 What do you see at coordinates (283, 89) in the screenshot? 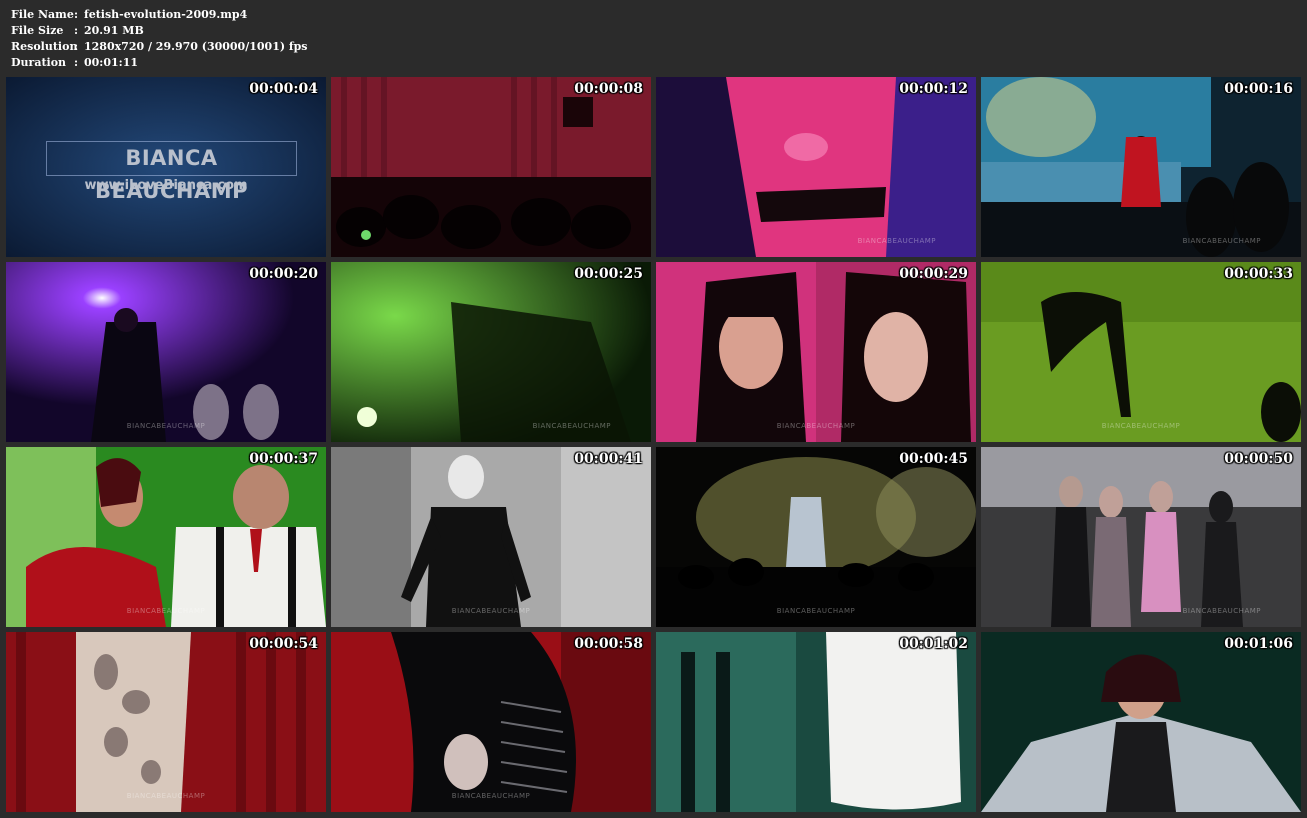
I see `timestamp: 00:00:04` at bounding box center [283, 89].